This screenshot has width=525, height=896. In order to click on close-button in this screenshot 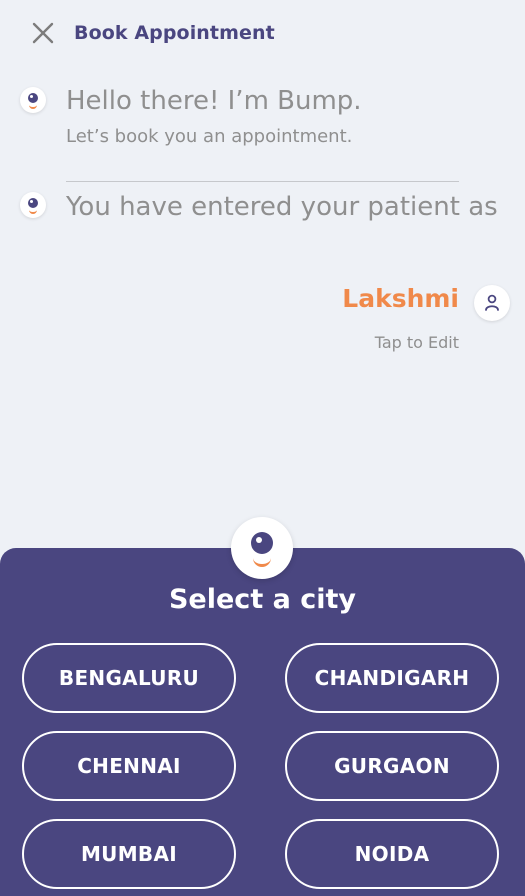, I will do `click(43, 34)`.